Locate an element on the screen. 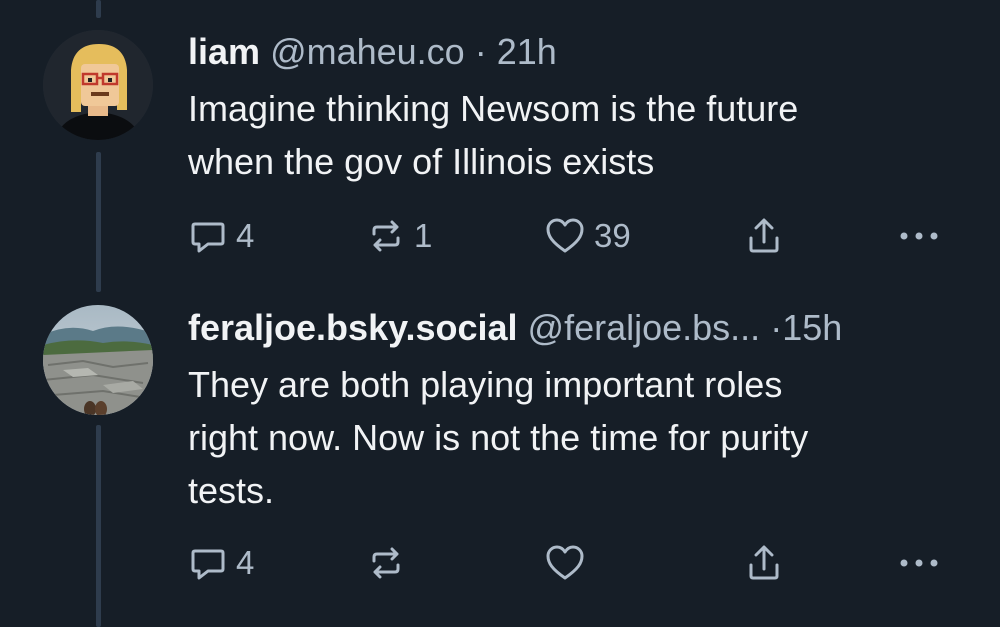 The height and width of the screenshot is (627, 1000). post-actions: 4 1 39 is located at coordinates (568, 236).